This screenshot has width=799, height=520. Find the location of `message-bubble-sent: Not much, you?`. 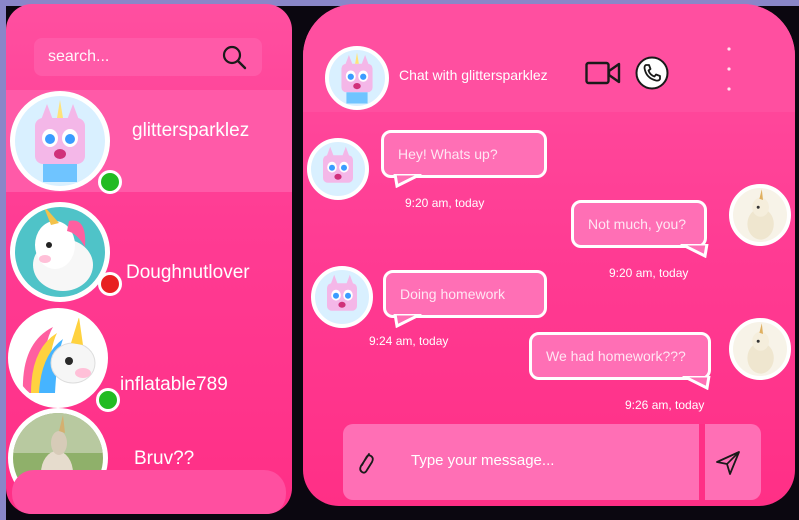

message-bubble-sent: Not much, you? is located at coordinates (639, 224).